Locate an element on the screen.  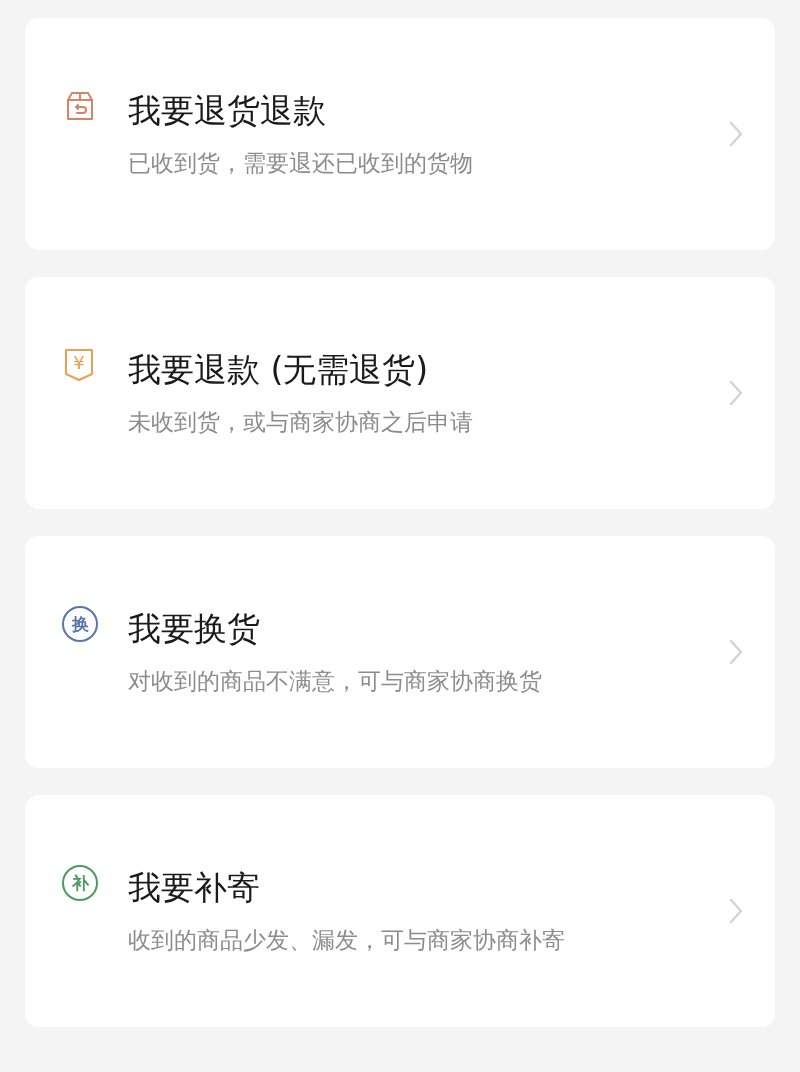
yuan-tag-icon: ¥ is located at coordinates (79, 365).